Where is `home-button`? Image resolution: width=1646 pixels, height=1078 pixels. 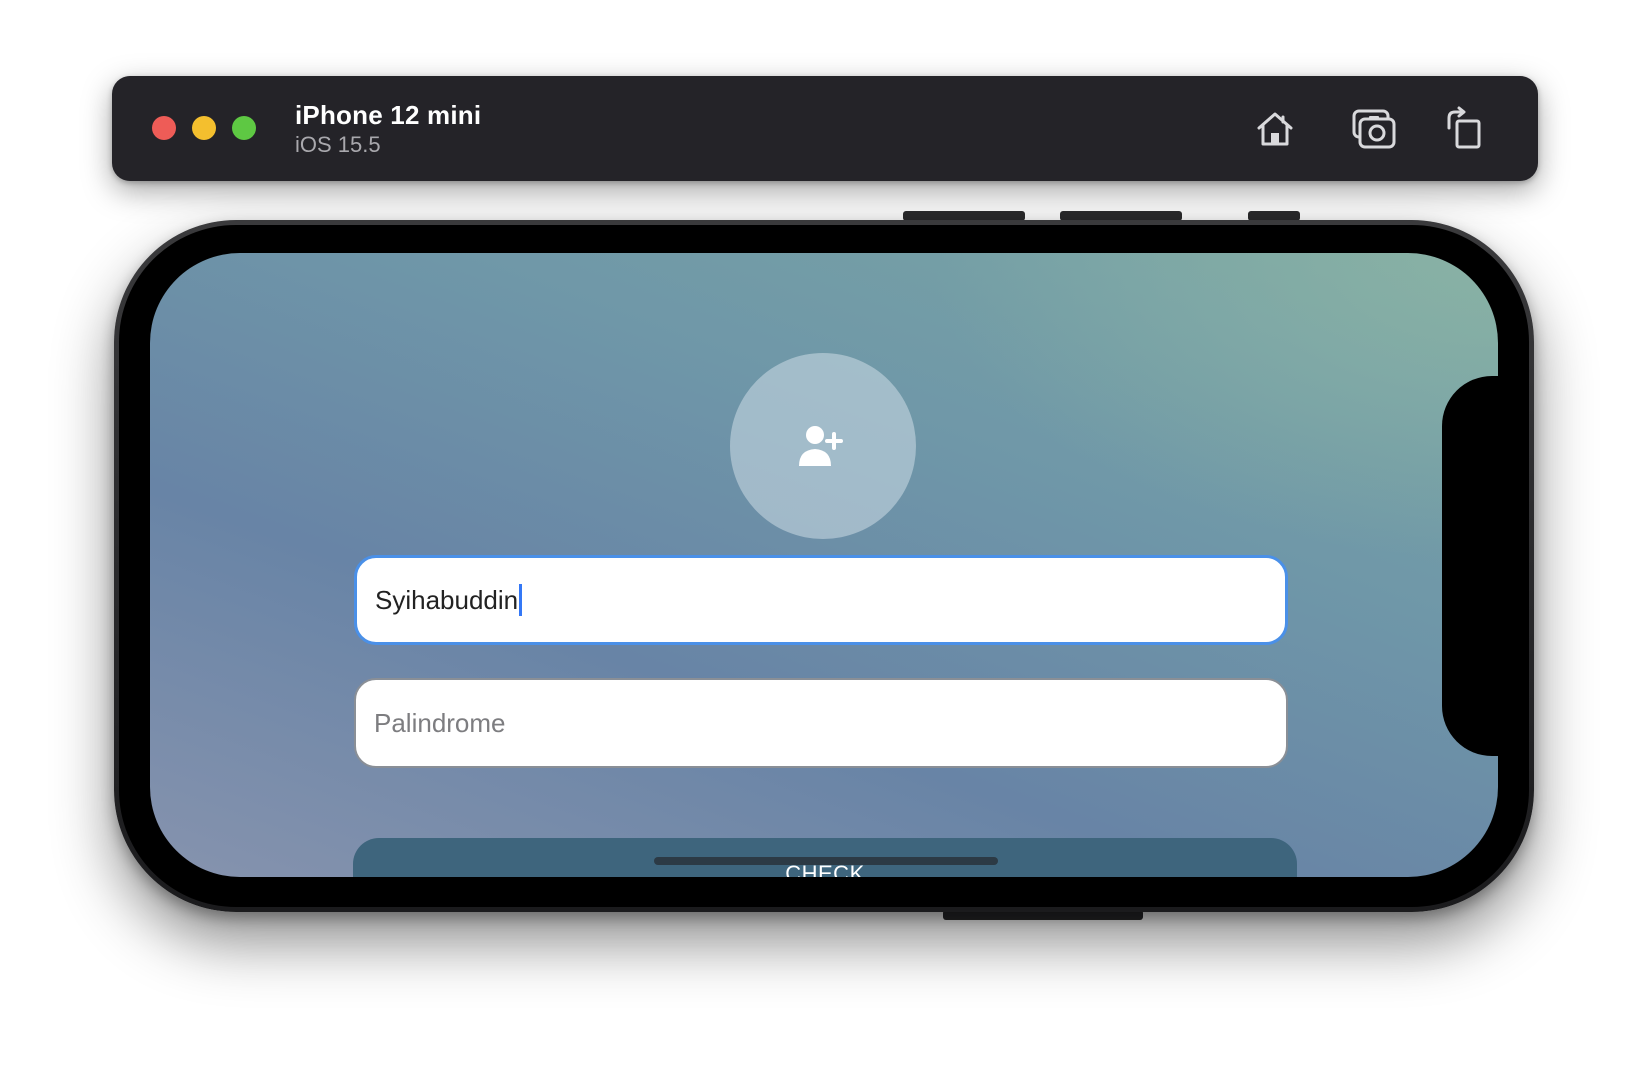 home-button is located at coordinates (1275, 129).